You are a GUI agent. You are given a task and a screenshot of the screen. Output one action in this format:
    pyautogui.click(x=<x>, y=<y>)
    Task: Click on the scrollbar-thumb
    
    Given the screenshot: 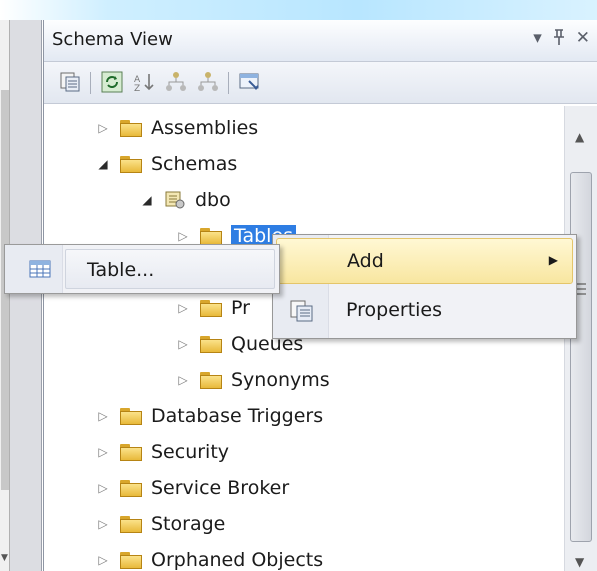 What is the action you would take?
    pyautogui.click(x=581, y=357)
    